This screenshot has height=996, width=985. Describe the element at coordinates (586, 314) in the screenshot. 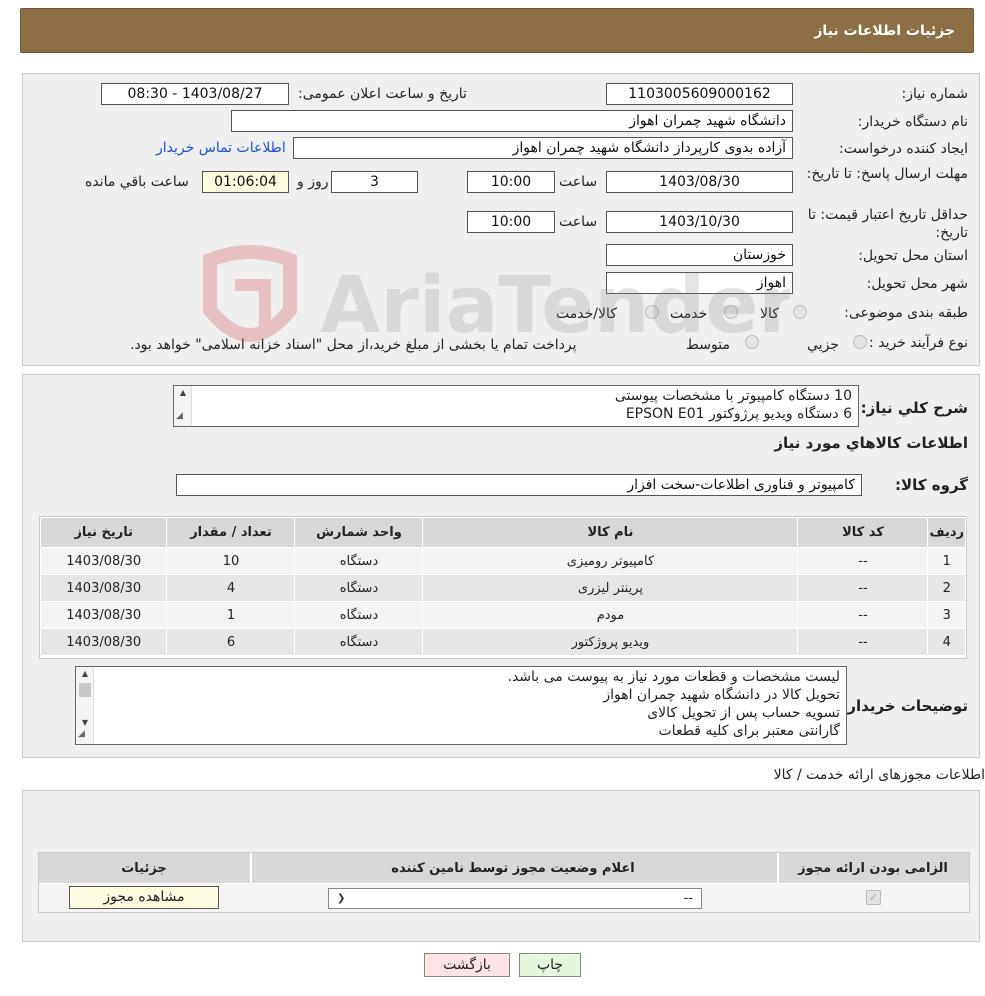

I see `category-option-goods-service: کالا/خدمت` at that location.